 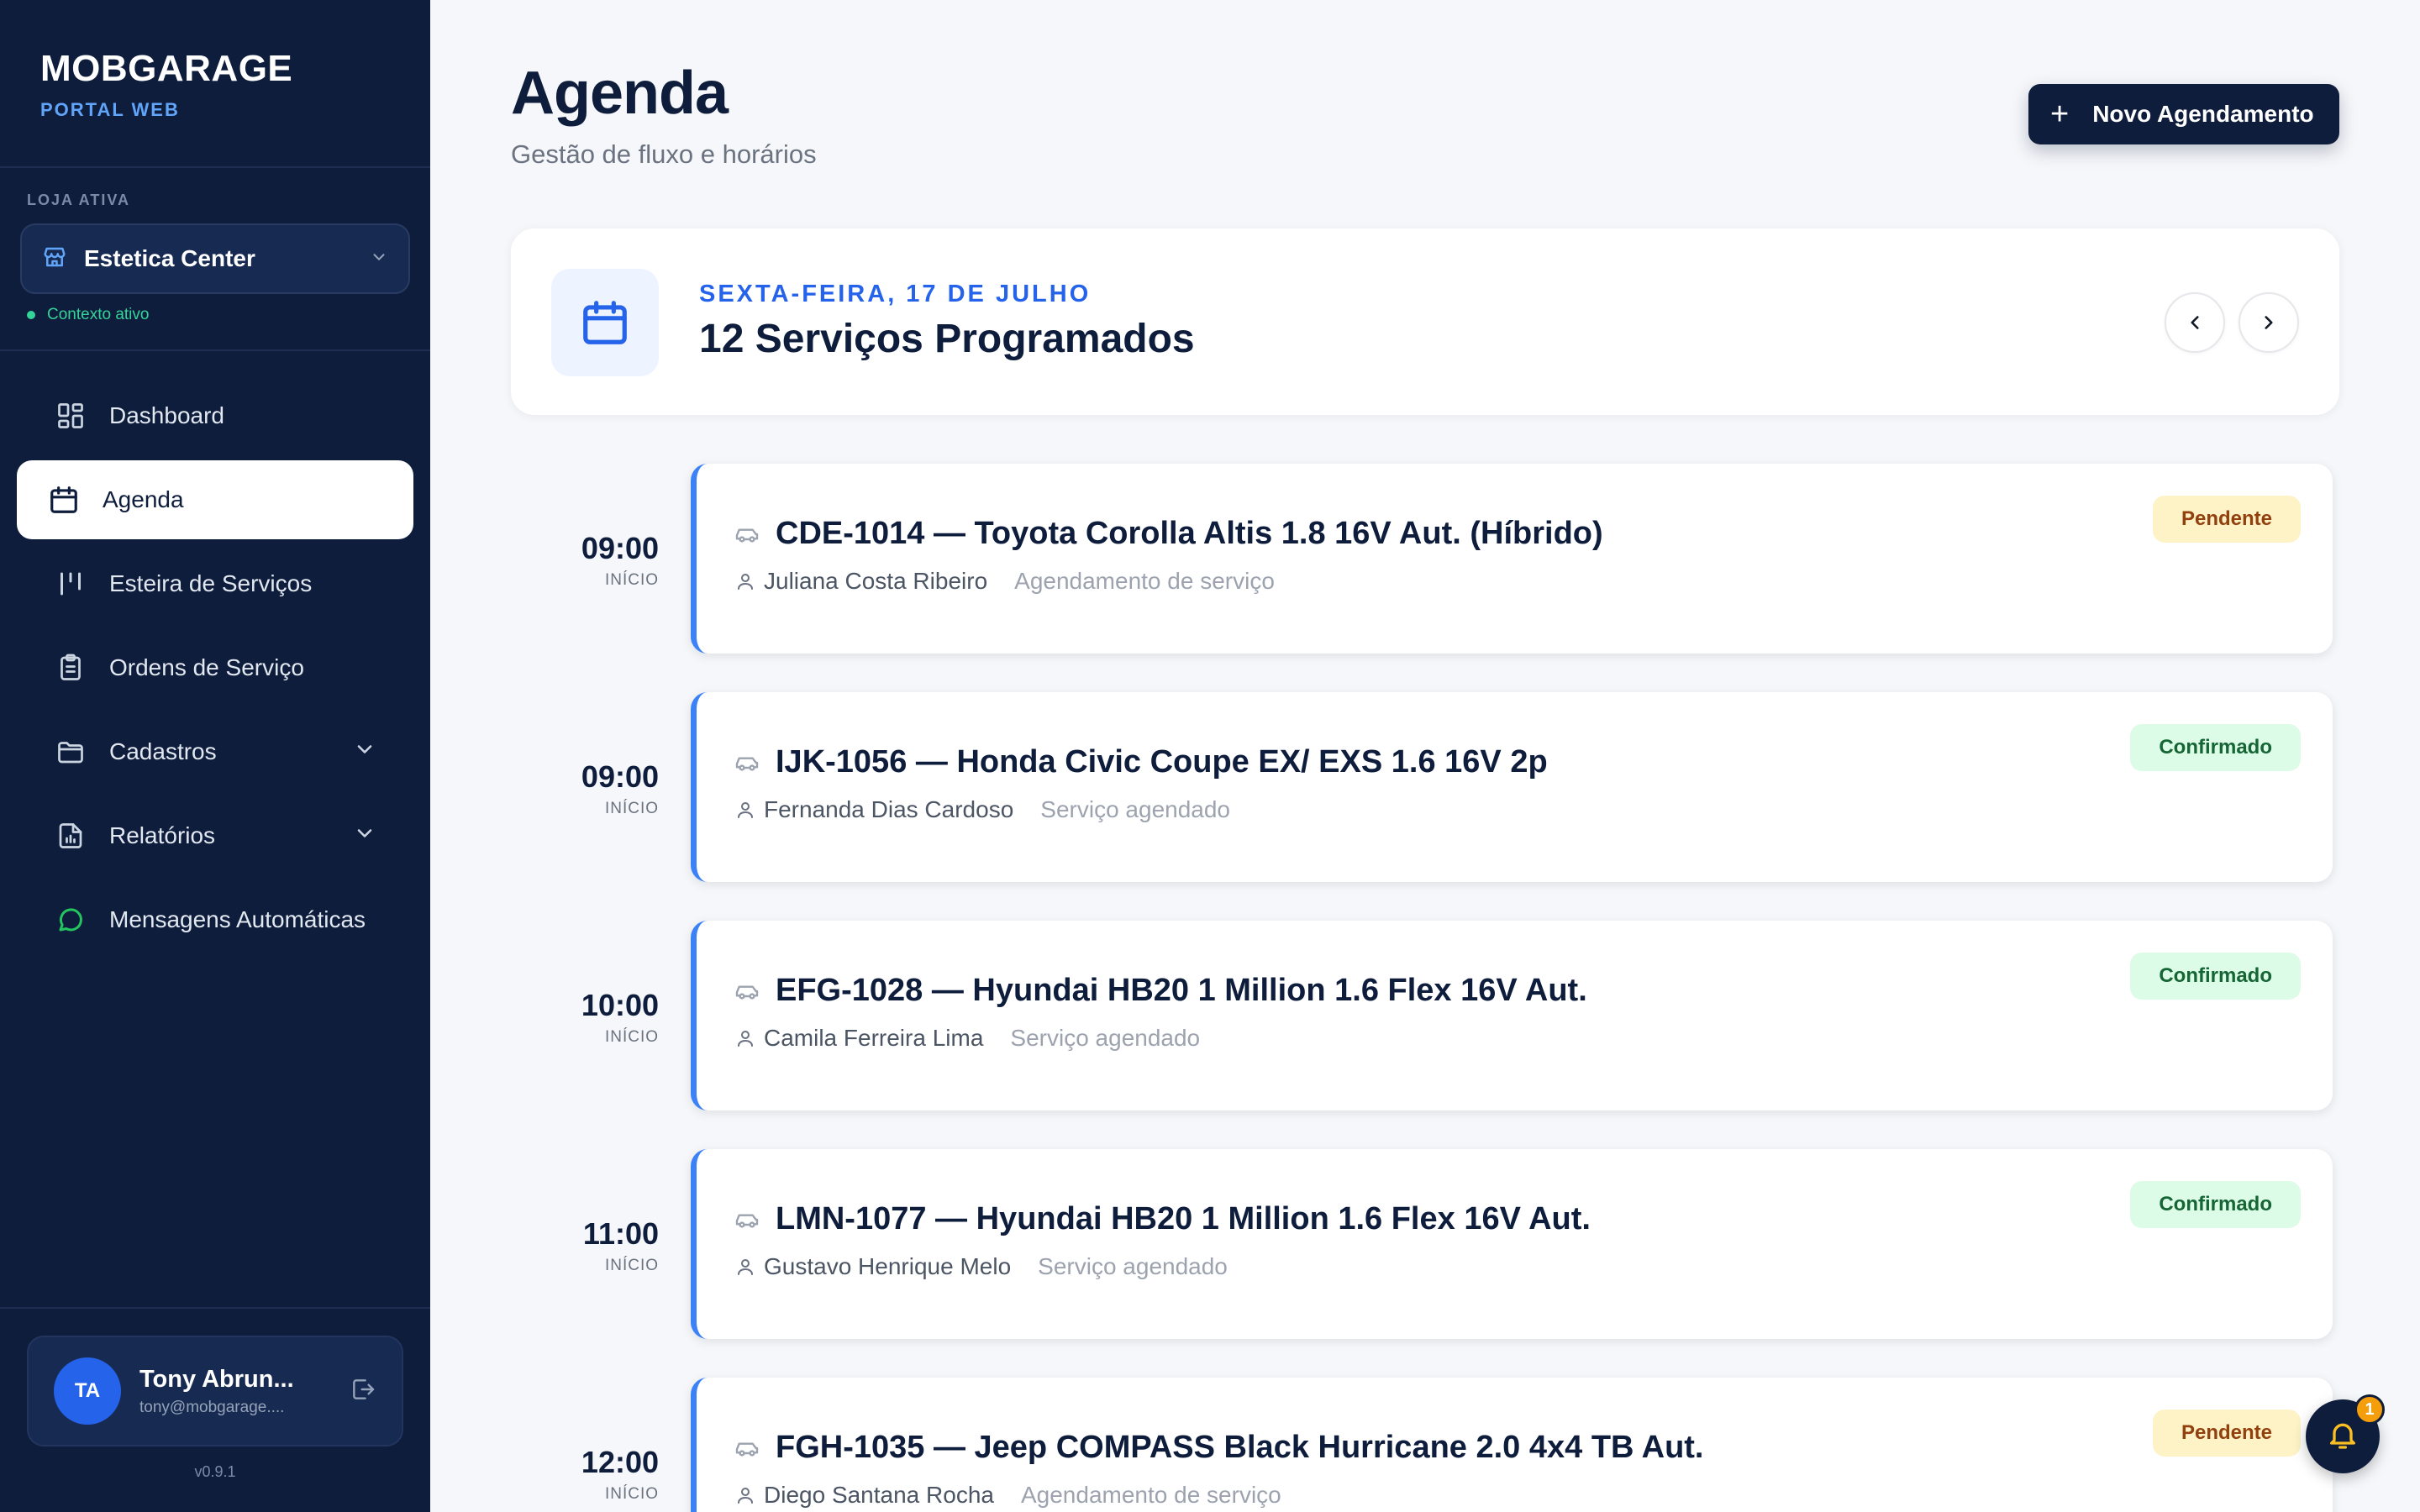 I want to click on client: Gustavo Henrique Melo, so click(x=873, y=1266).